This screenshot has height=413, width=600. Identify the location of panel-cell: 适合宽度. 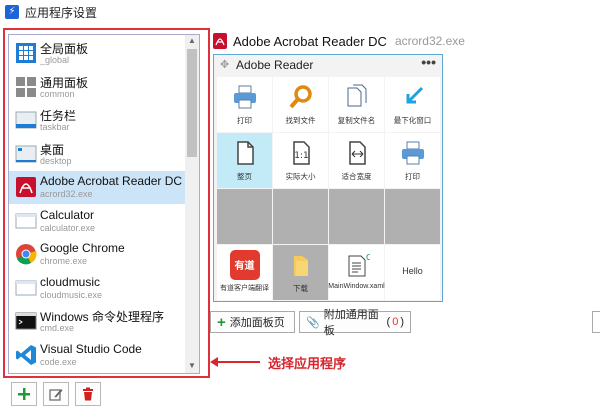
(356, 160).